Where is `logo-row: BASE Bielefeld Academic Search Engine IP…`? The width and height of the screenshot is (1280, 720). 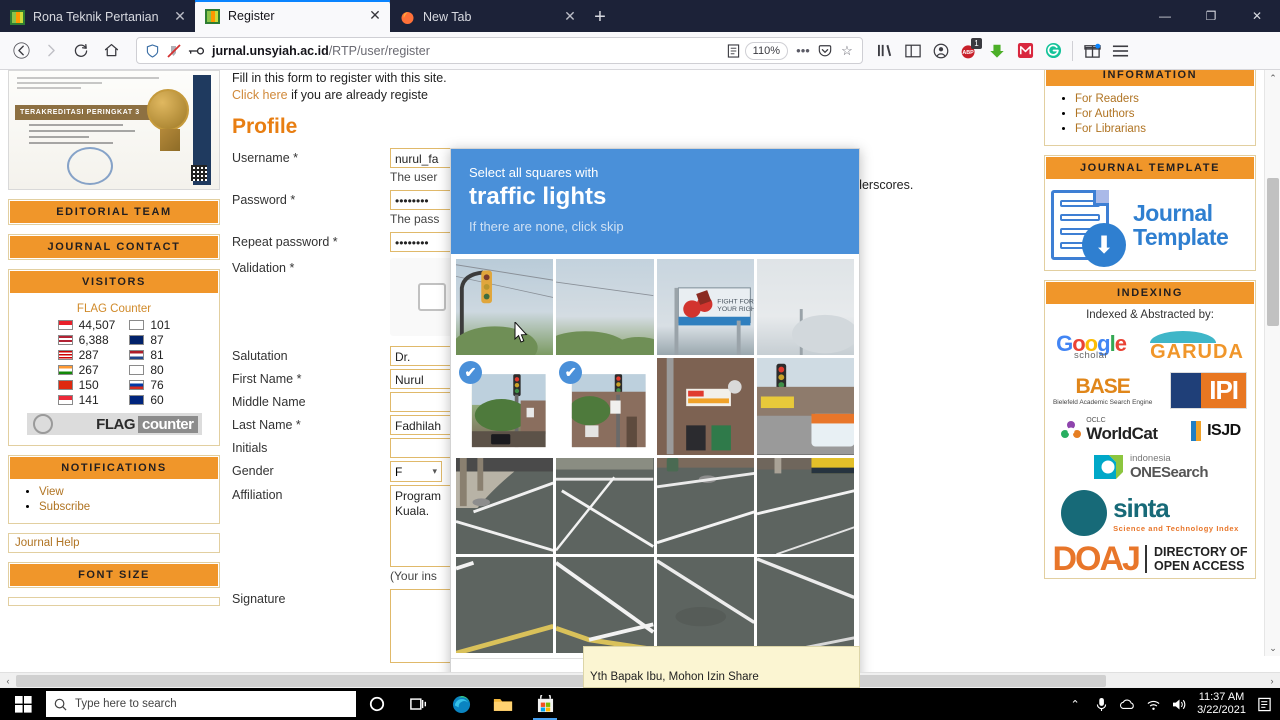
logo-row: BASE Bielefeld Academic Search Engine IP… is located at coordinates (1150, 390).